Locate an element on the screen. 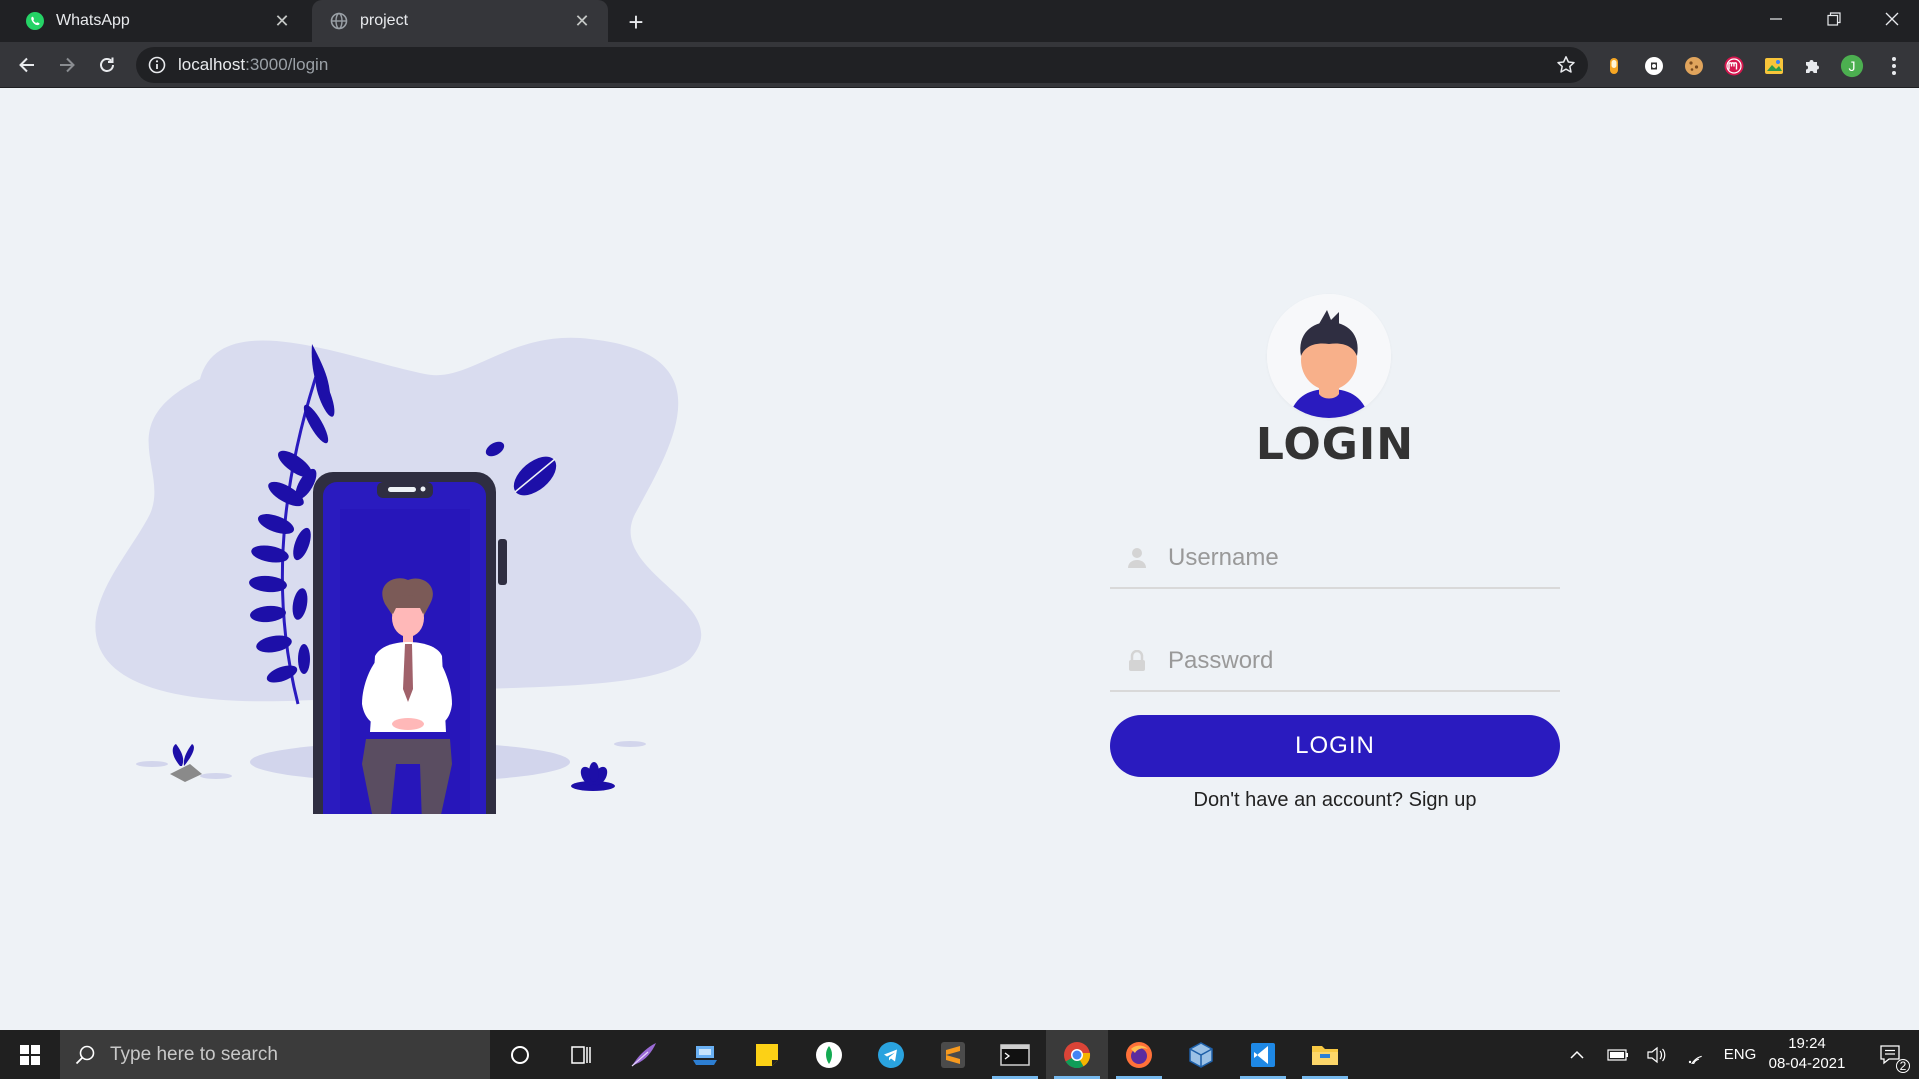 Image resolution: width=1919 pixels, height=1079 pixels. quill-app-icon is located at coordinates (643, 1054).